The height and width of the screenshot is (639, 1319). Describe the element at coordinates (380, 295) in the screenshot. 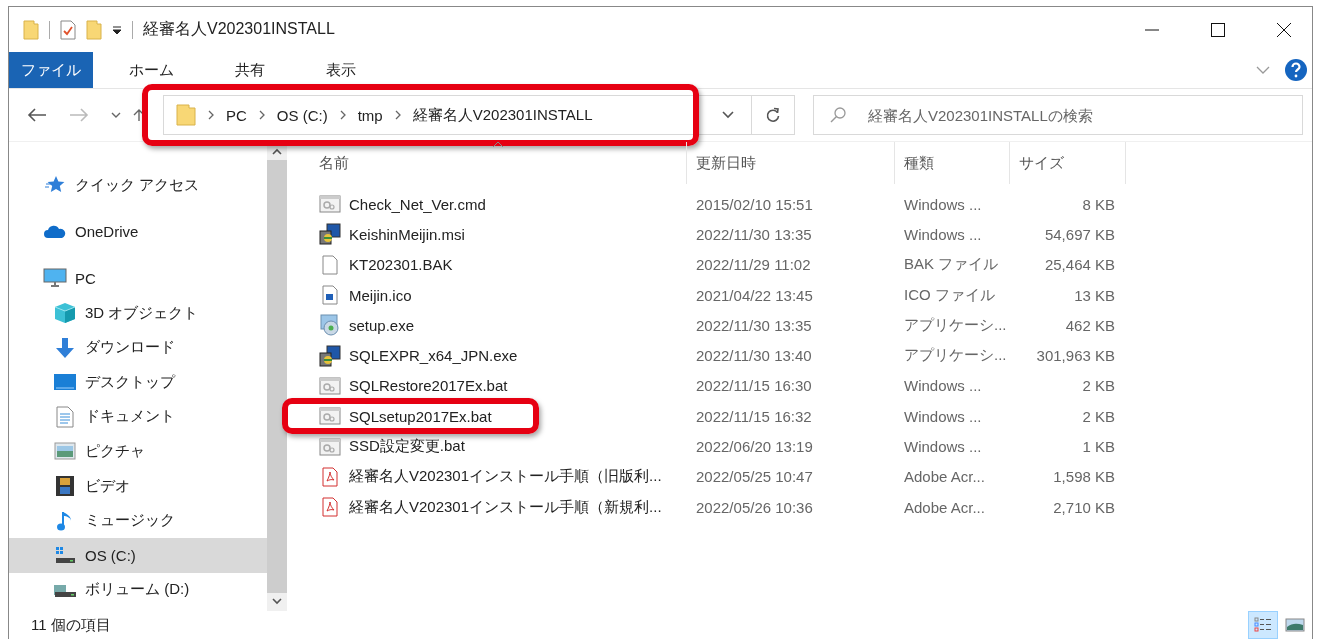

I see `file-name: Meijin.ico` at that location.